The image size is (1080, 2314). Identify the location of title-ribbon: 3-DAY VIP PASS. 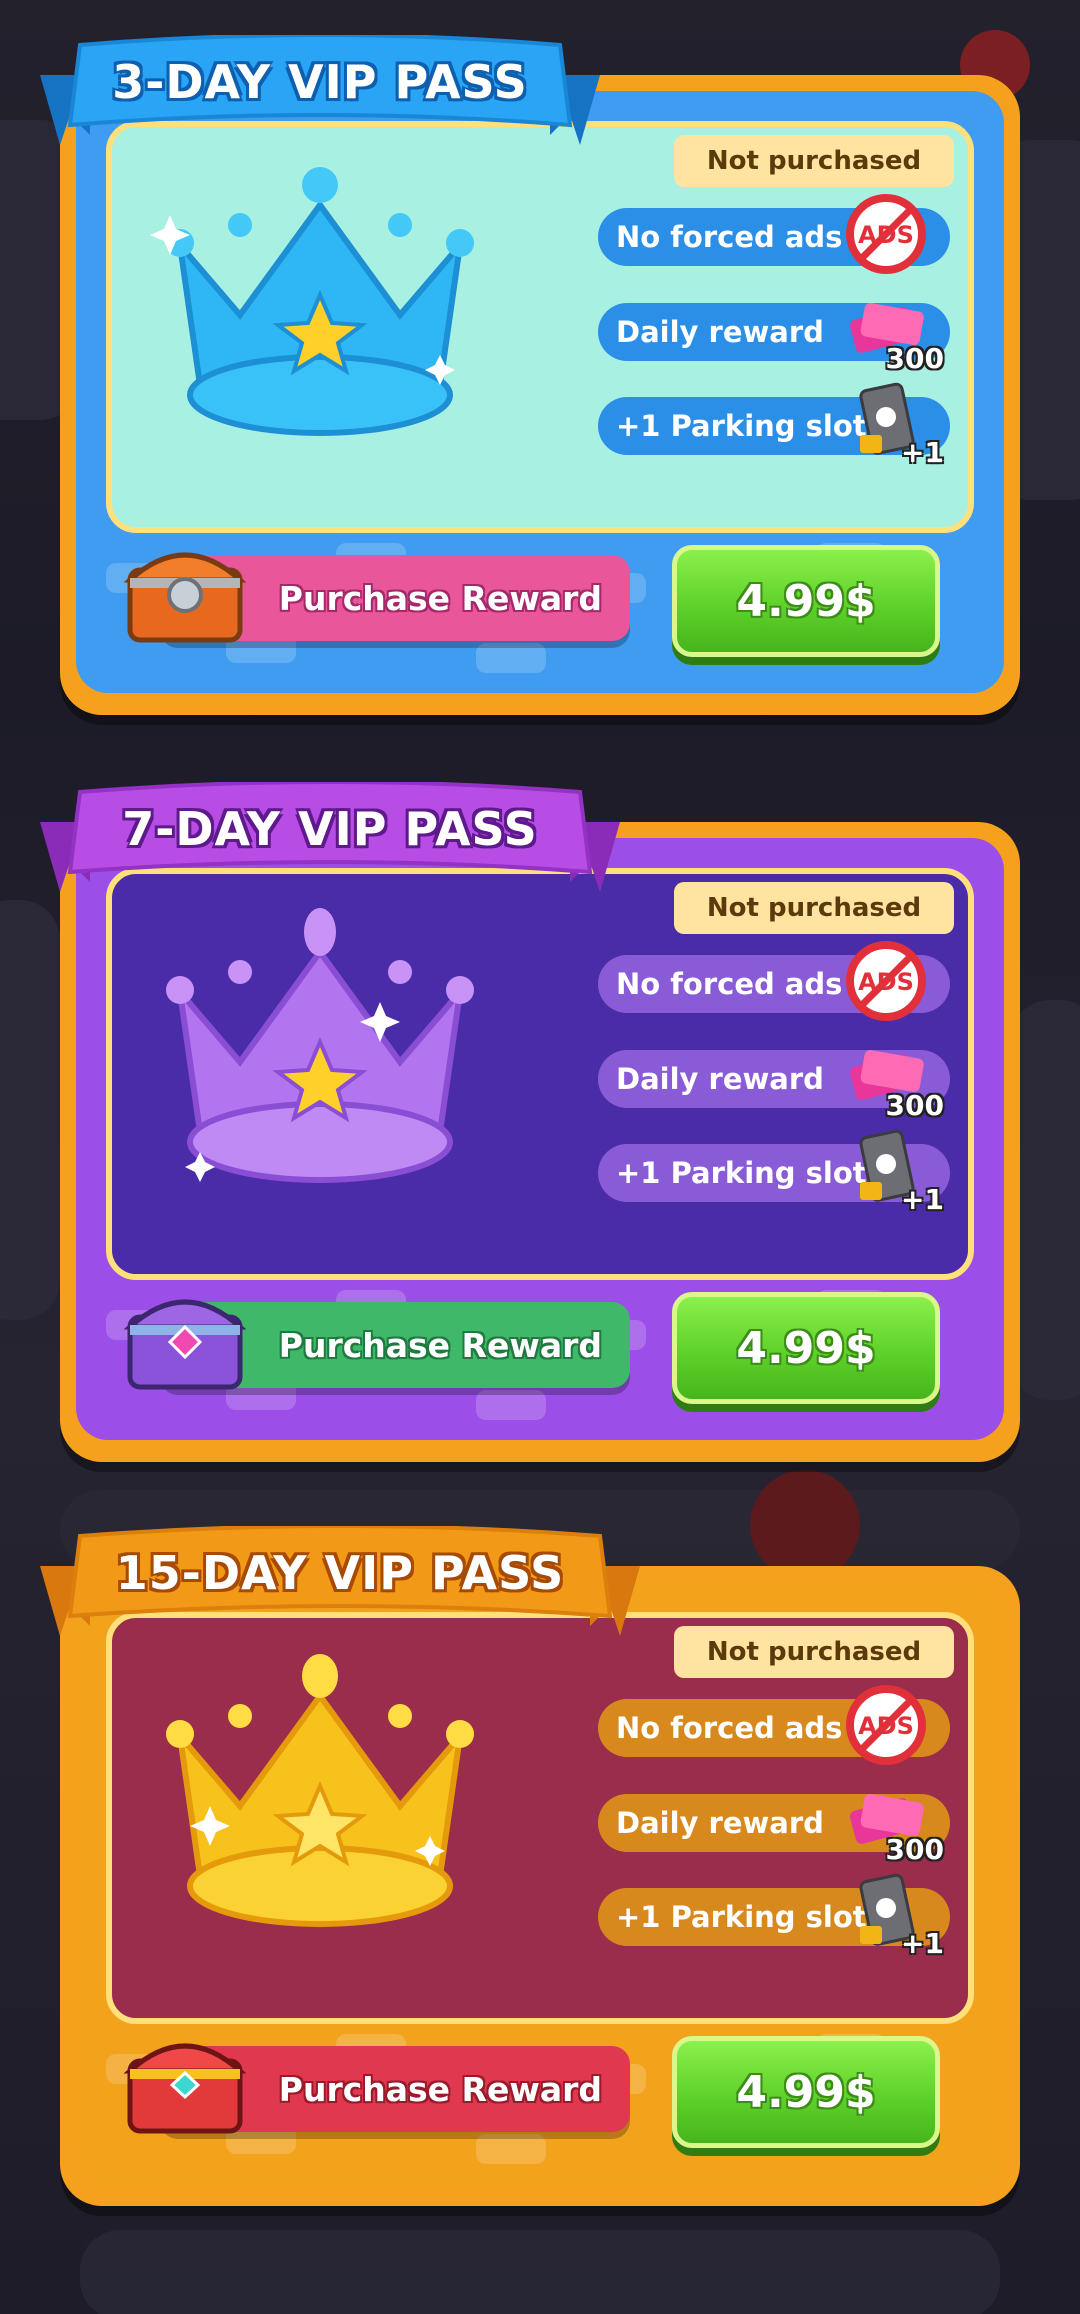
(320, 95).